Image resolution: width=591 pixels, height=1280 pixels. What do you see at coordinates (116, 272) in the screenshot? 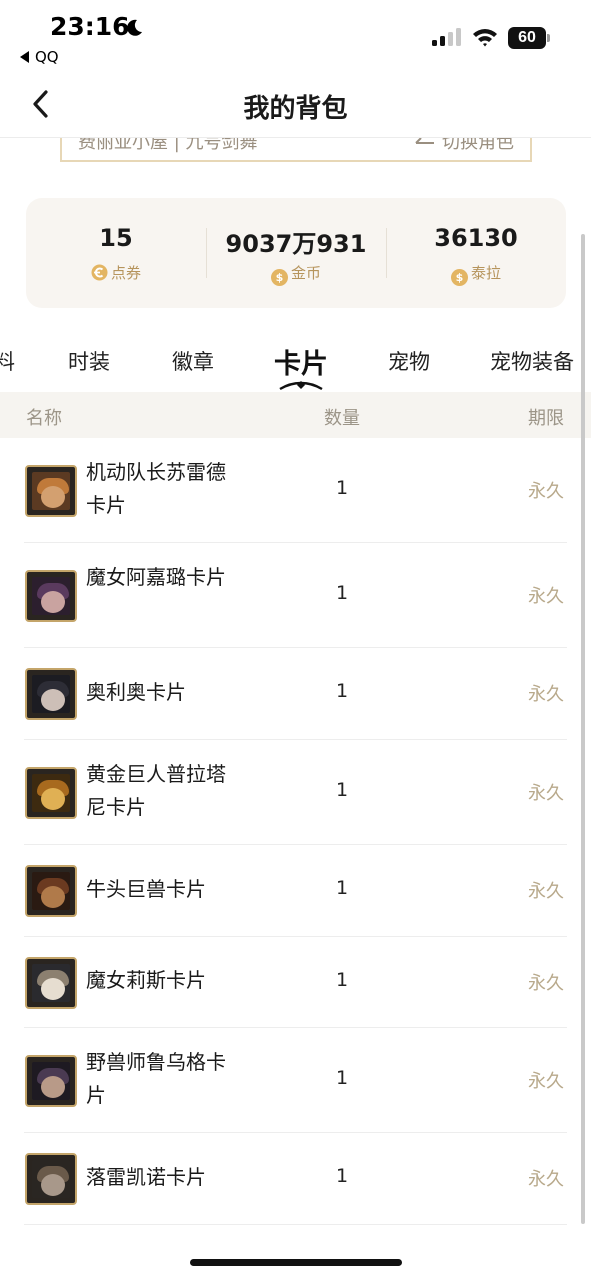
I see `currency-label: 点券` at bounding box center [116, 272].